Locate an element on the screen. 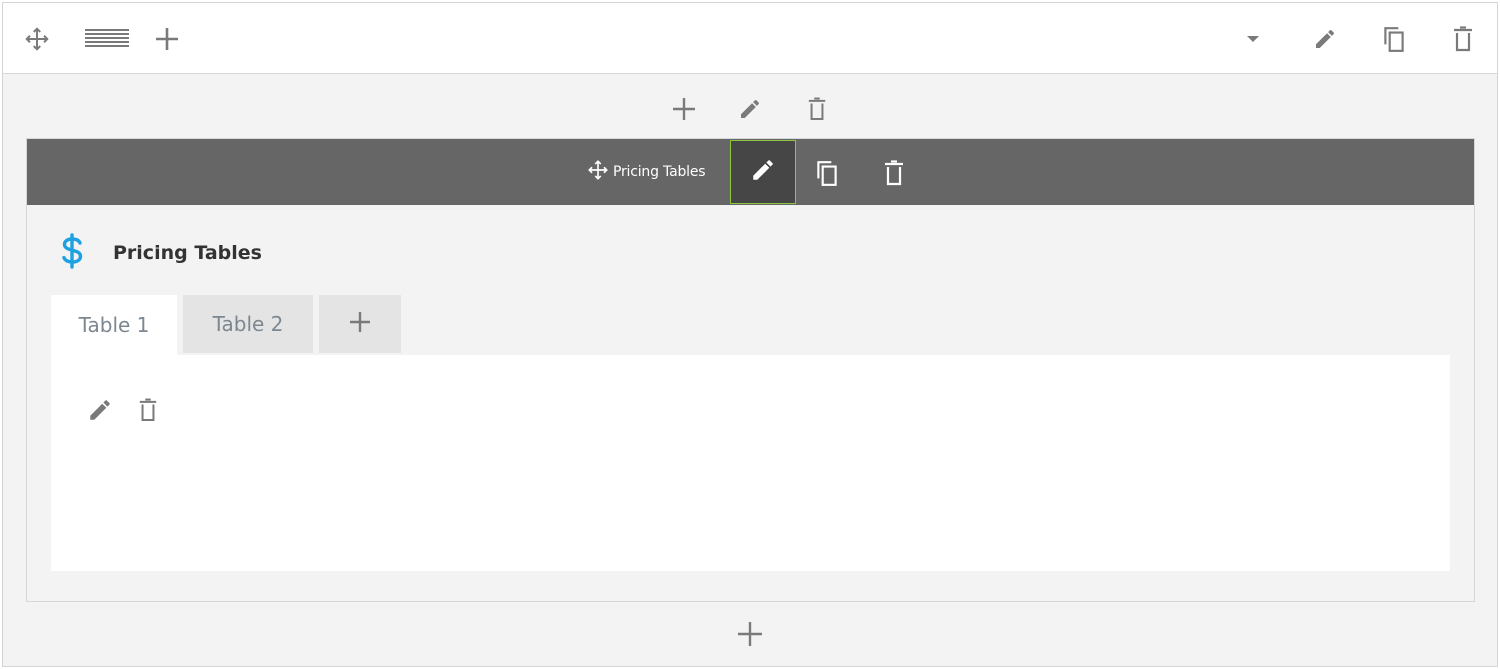  add-module-bottom-plus-icon is located at coordinates (750, 634).